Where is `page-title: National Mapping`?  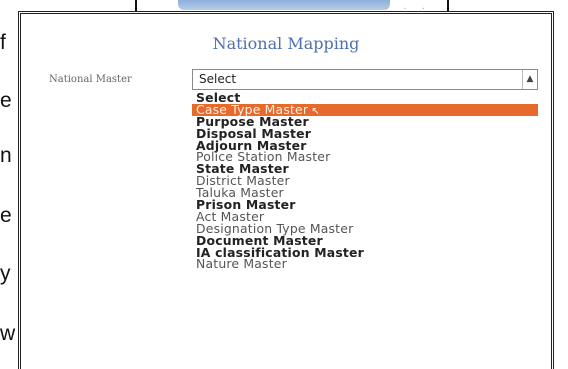 page-title: National Mapping is located at coordinates (286, 43).